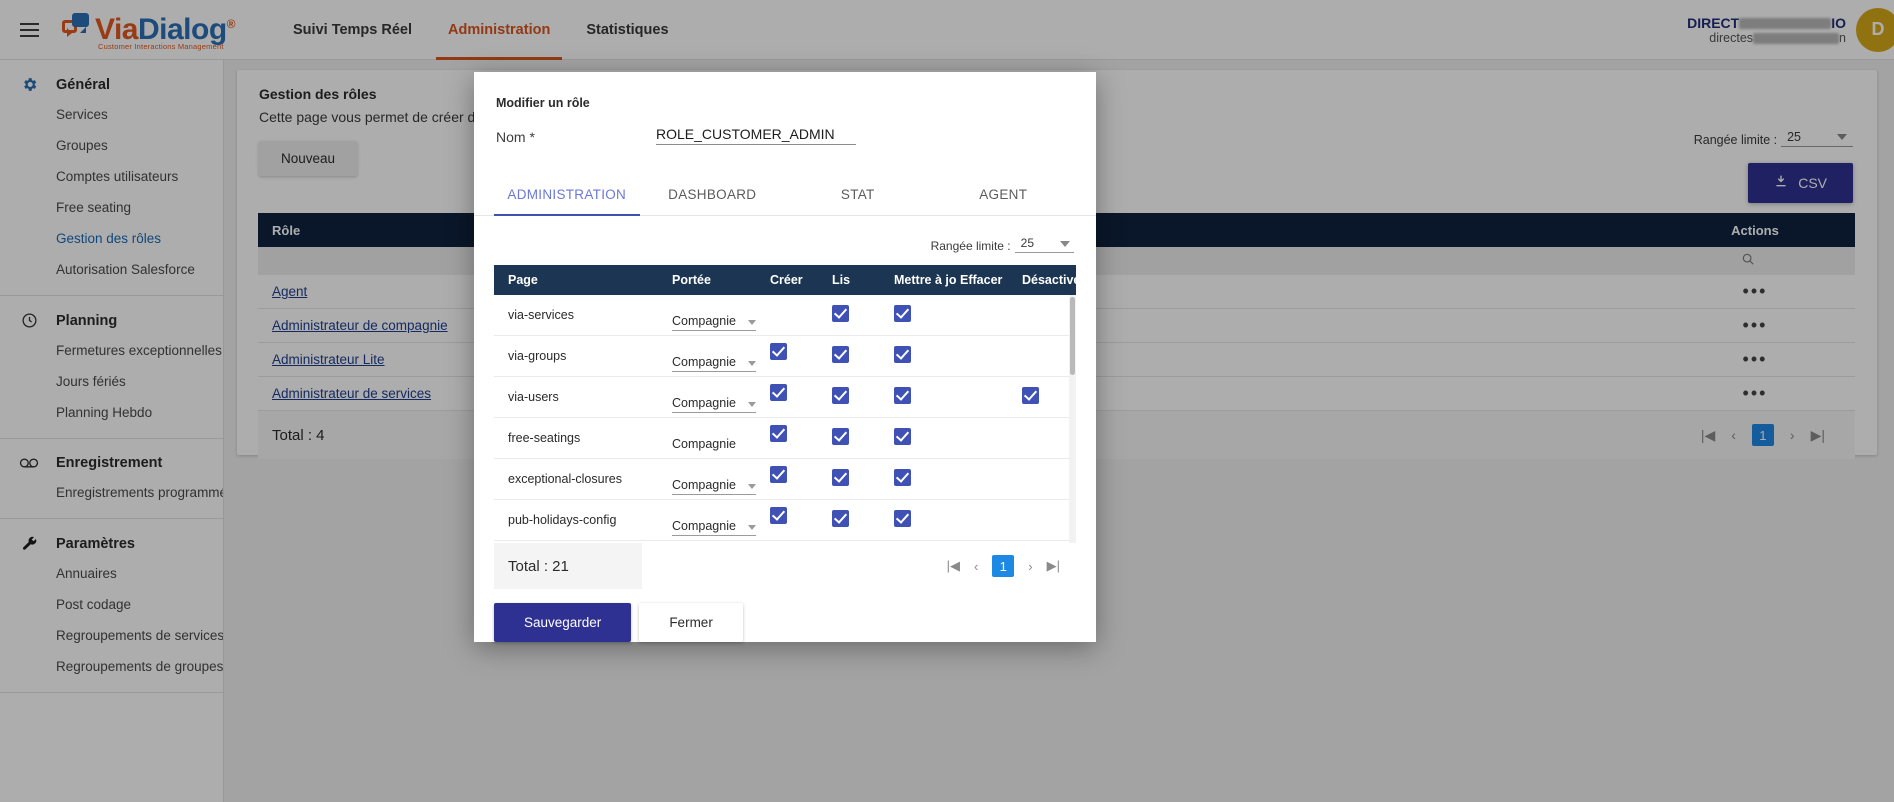  I want to click on column-header-creer: Créer, so click(786, 280).